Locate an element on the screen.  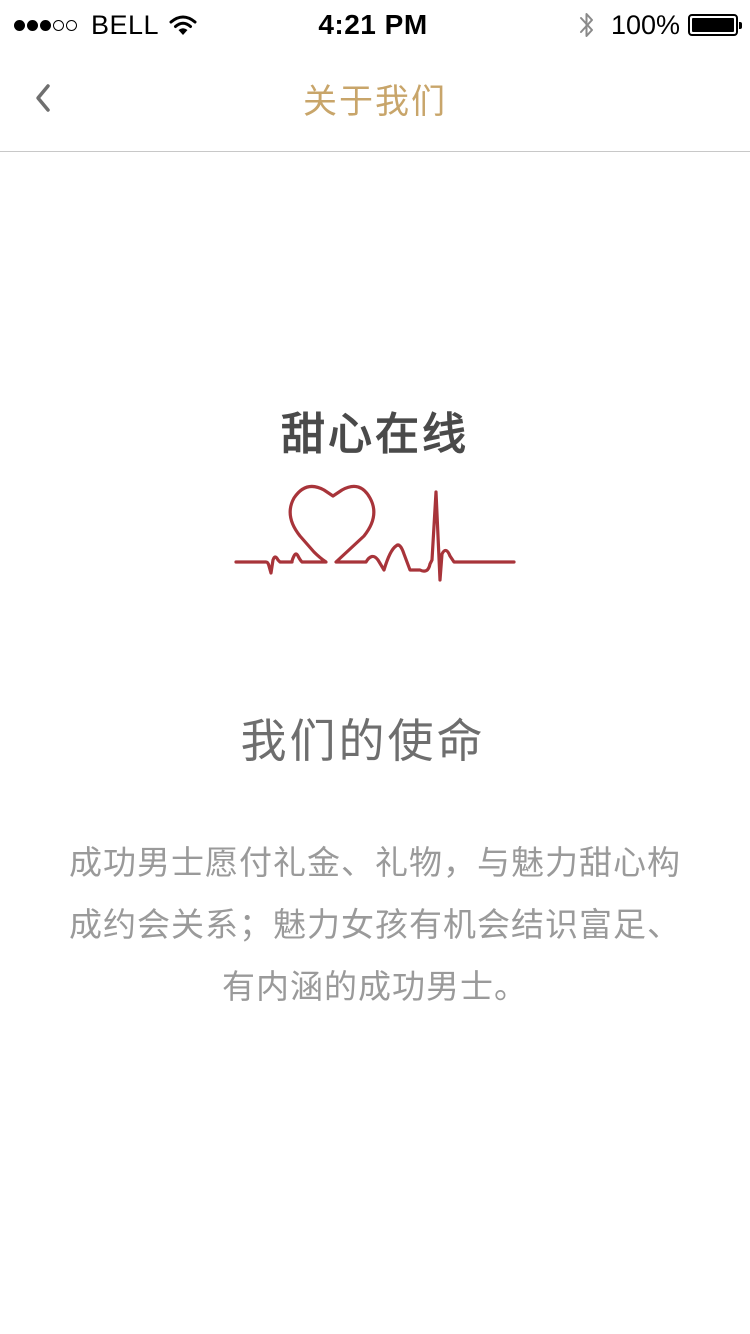
page-title: 关于我们 is located at coordinates (375, 102).